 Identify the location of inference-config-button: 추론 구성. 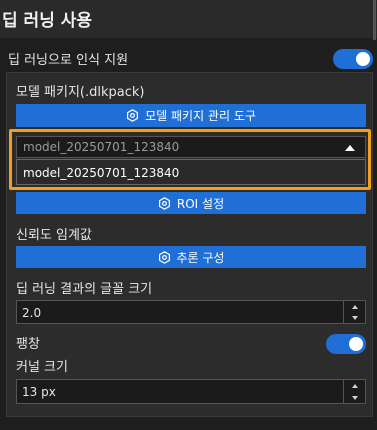
(191, 257).